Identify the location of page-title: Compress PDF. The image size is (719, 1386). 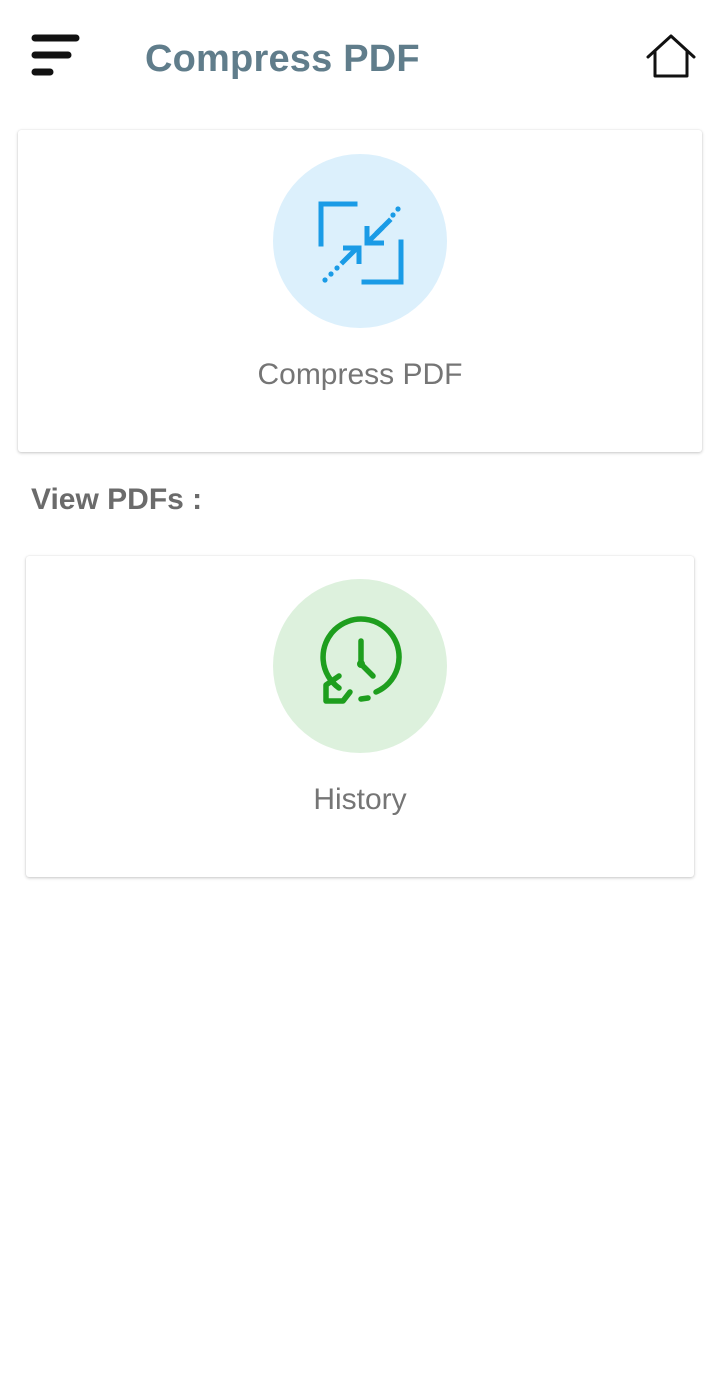
(282, 59).